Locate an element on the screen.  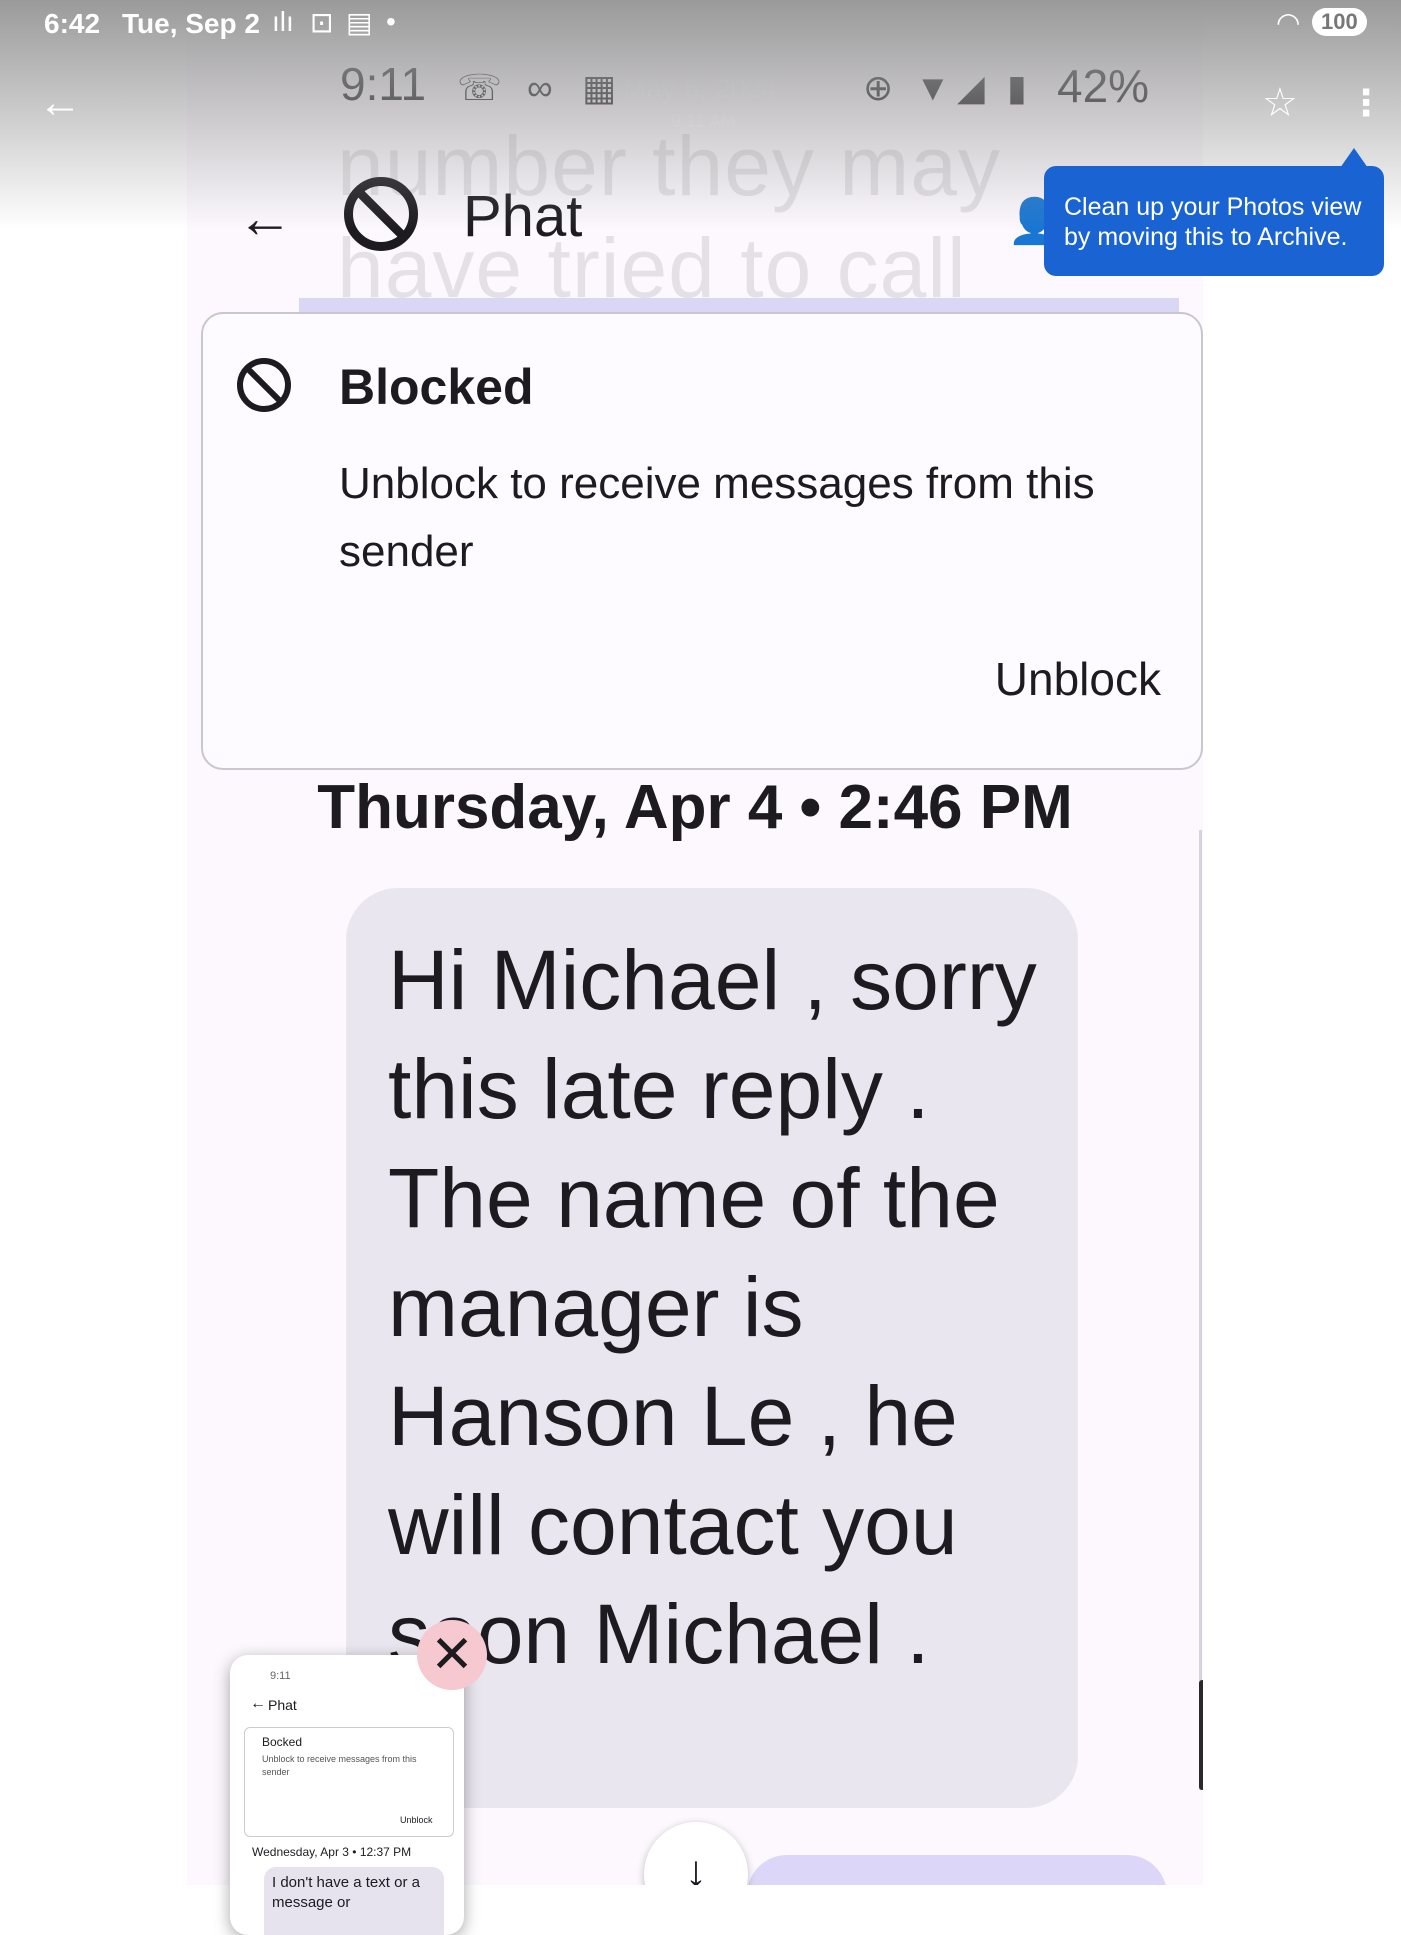
more-vert-icon: ⋮ is located at coordinates (1366, 103).